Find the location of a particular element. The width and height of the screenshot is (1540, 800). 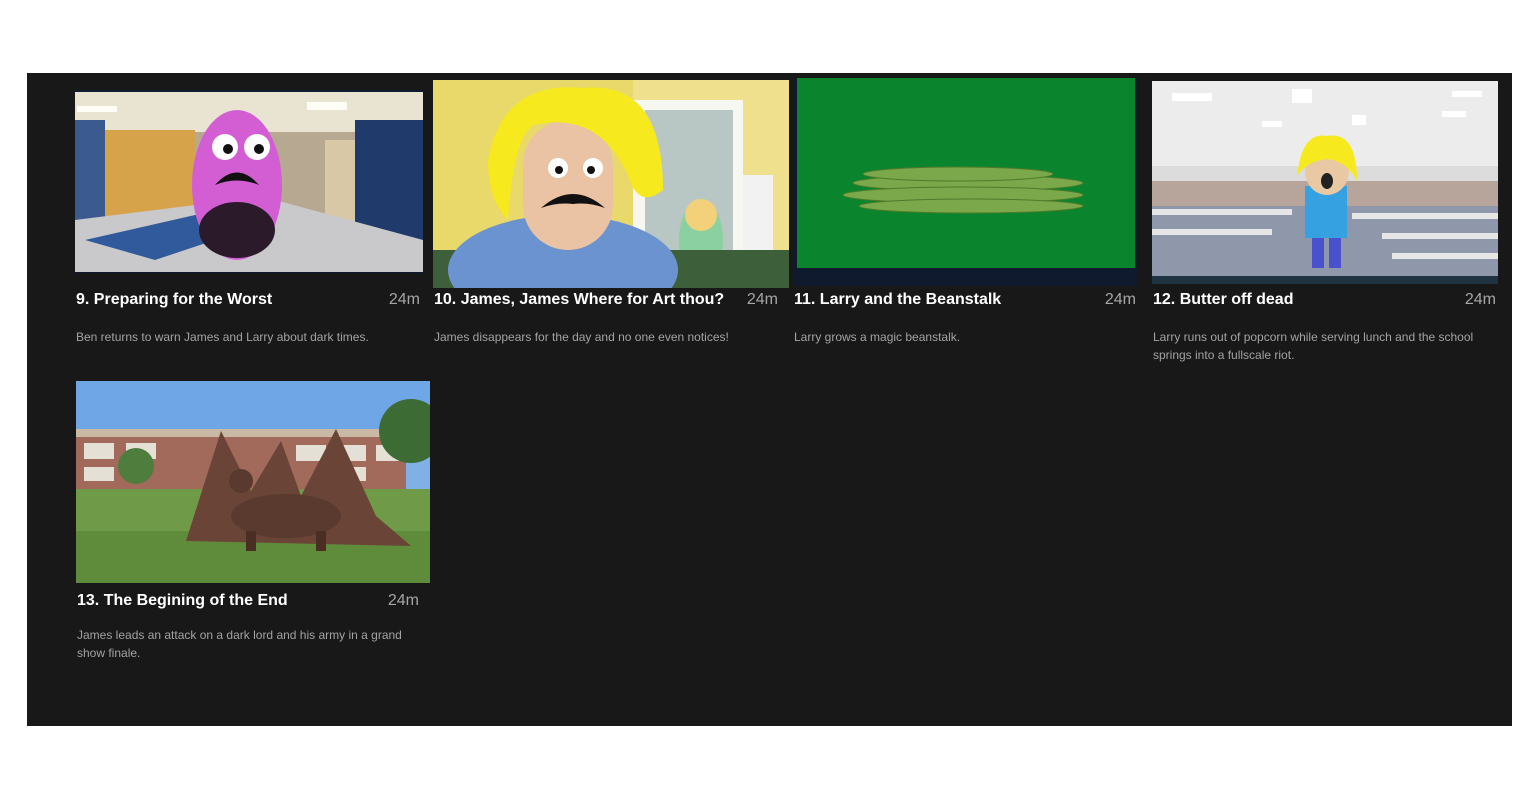

episode-description-11: Larry grows a magic beanstalk. is located at coordinates (877, 337).